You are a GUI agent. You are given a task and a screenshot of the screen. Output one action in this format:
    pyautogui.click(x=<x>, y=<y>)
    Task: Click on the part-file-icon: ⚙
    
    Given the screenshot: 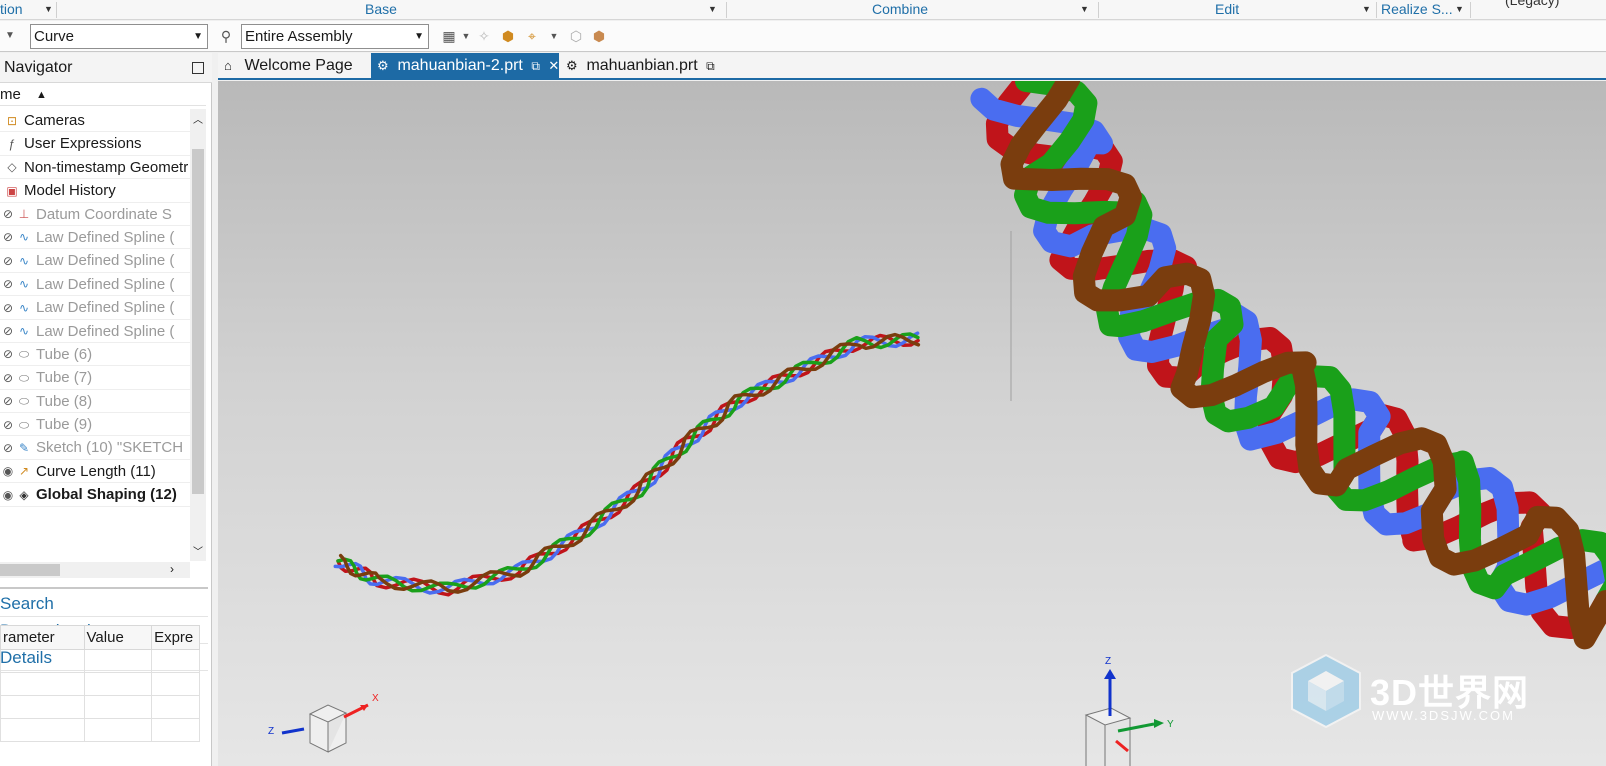 What is the action you would take?
    pyautogui.click(x=572, y=65)
    